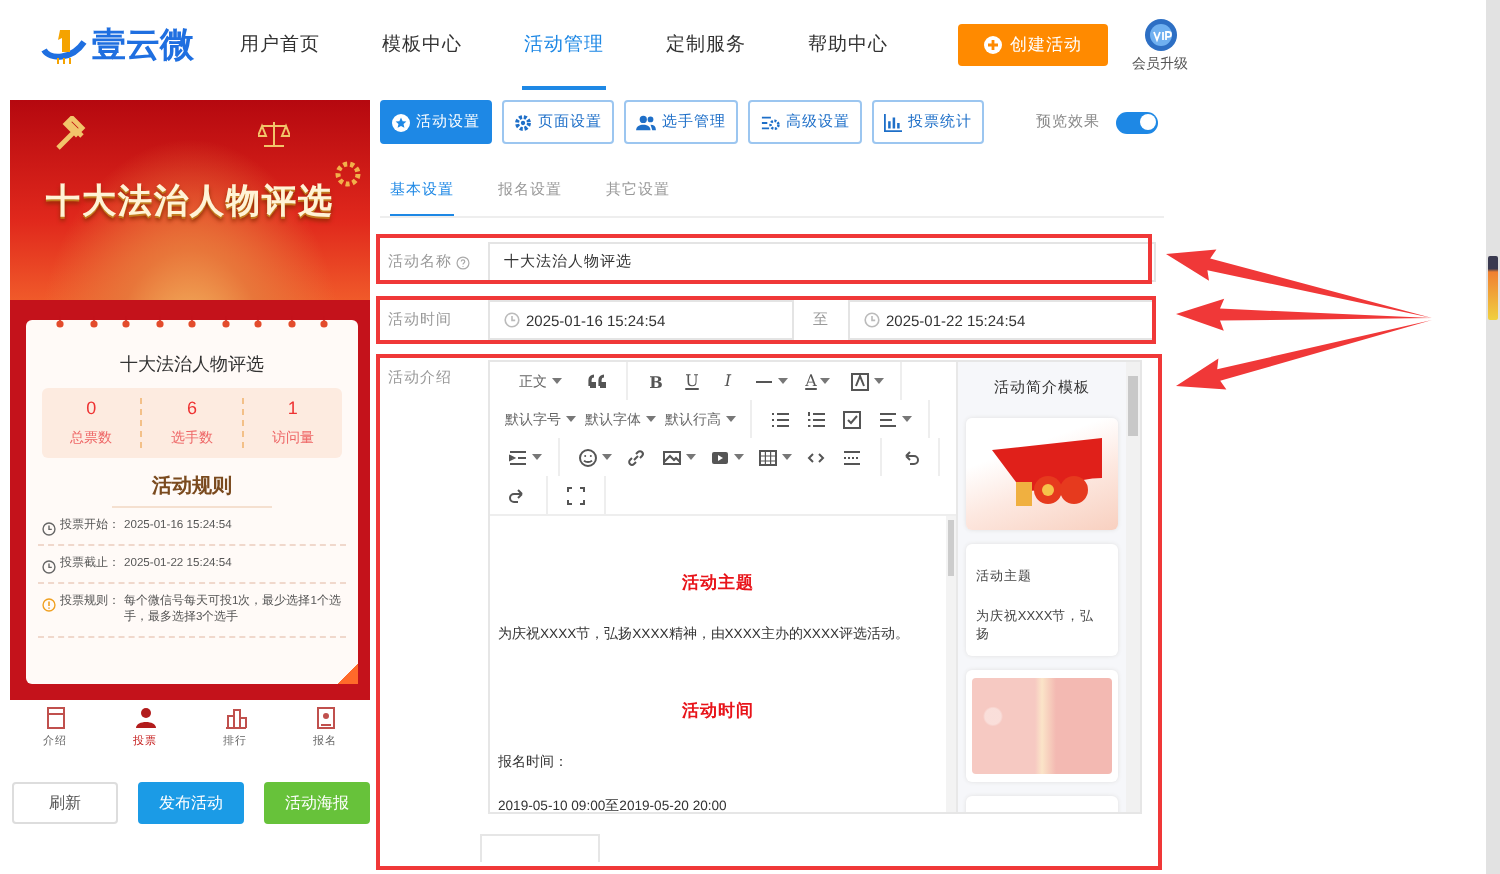 Image resolution: width=1500 pixels, height=874 pixels. Describe the element at coordinates (656, 381) in the screenshot. I see `bold-button: B` at that location.